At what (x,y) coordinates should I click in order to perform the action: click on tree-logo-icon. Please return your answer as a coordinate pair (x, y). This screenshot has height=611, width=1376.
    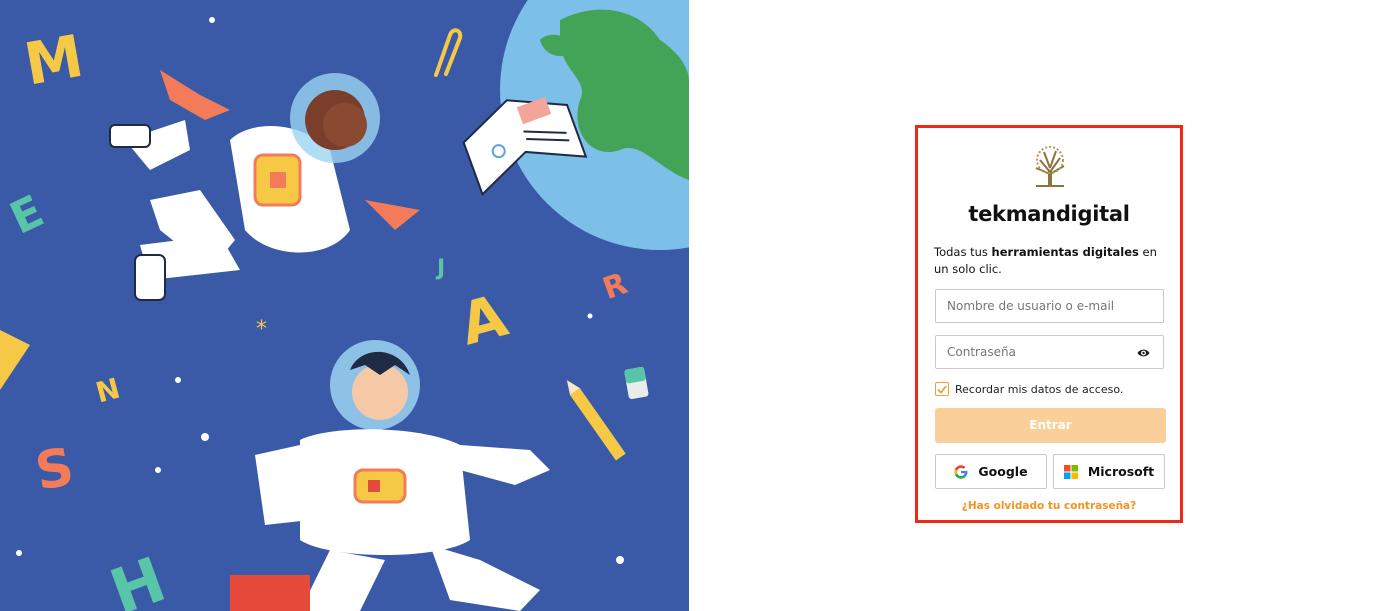
    Looking at the image, I should click on (1050, 166).